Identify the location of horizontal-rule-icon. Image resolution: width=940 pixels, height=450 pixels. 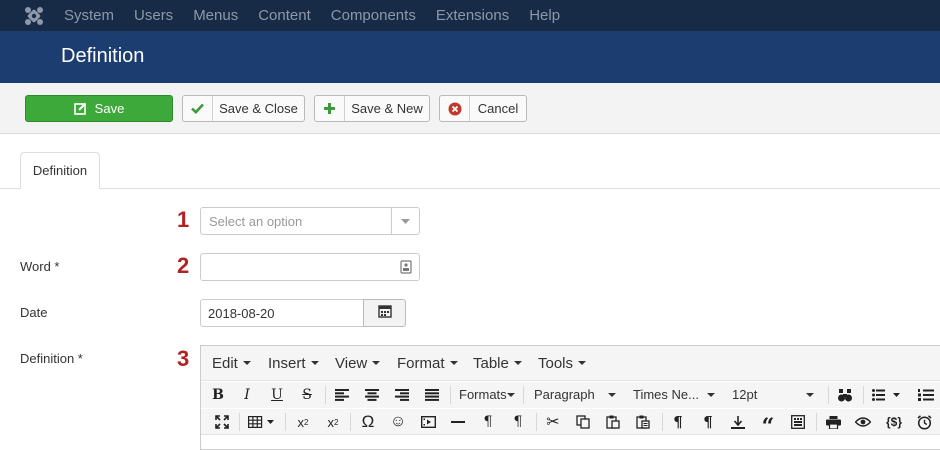
(458, 422).